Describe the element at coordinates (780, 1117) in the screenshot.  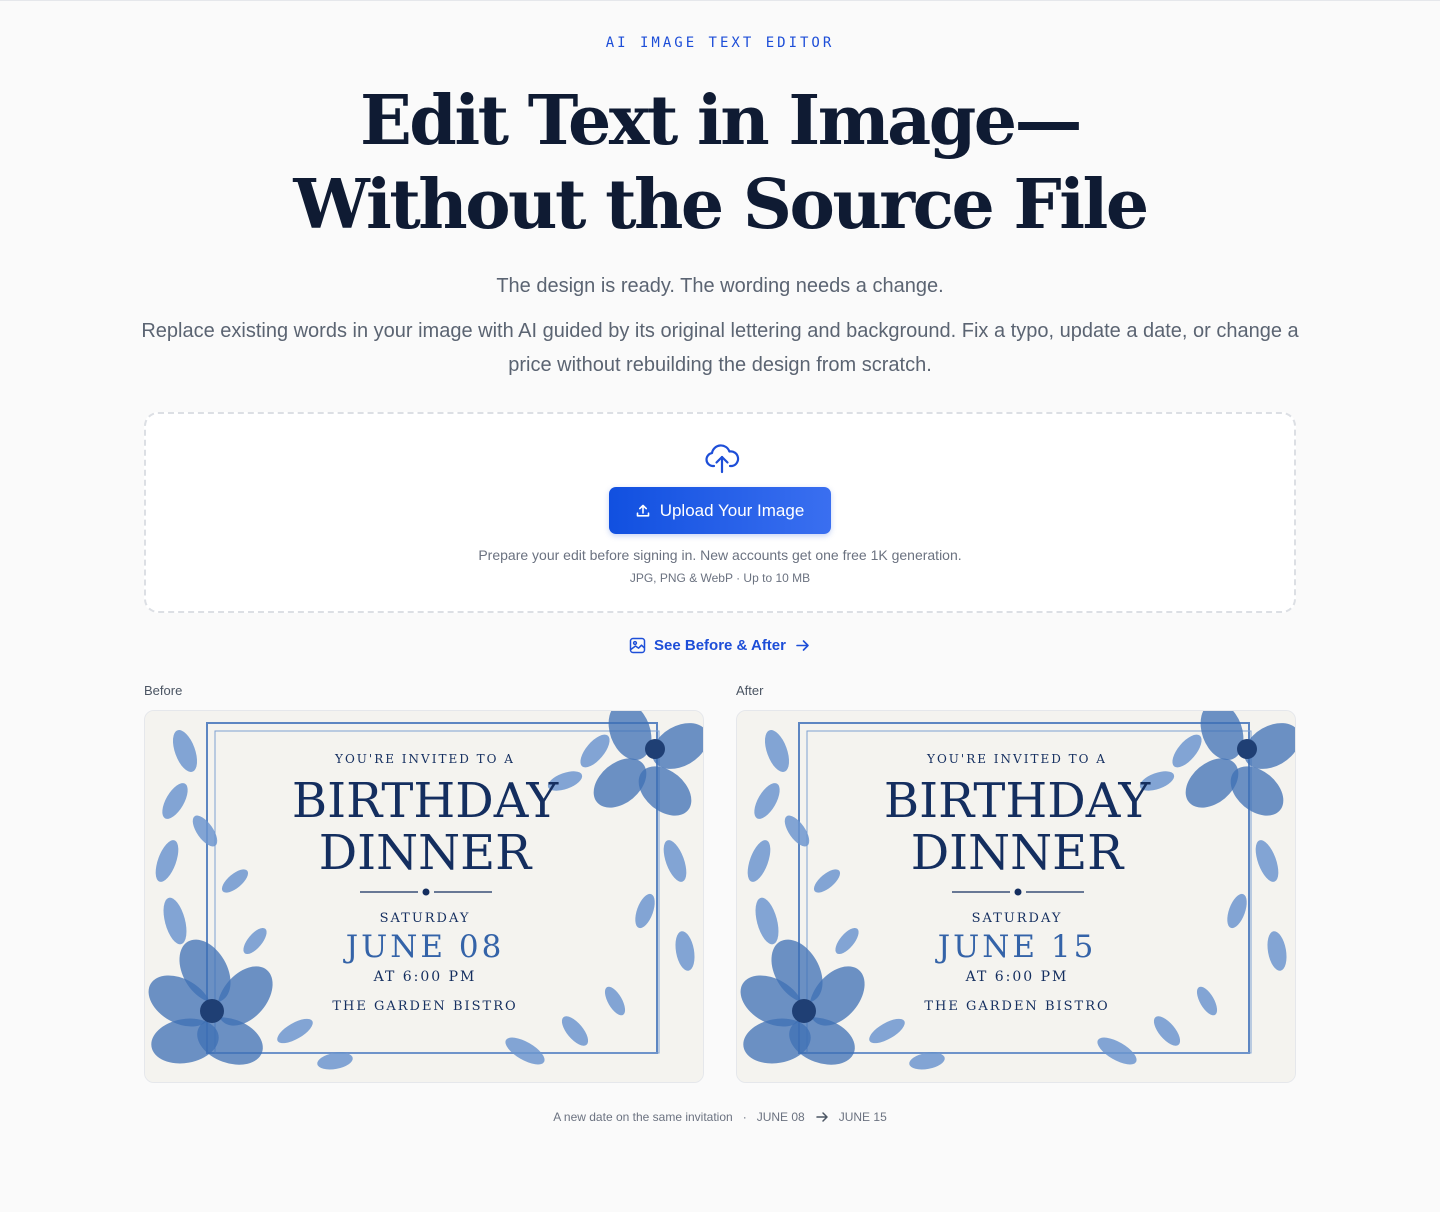
I see `caption-from: JUNE 08` at that location.